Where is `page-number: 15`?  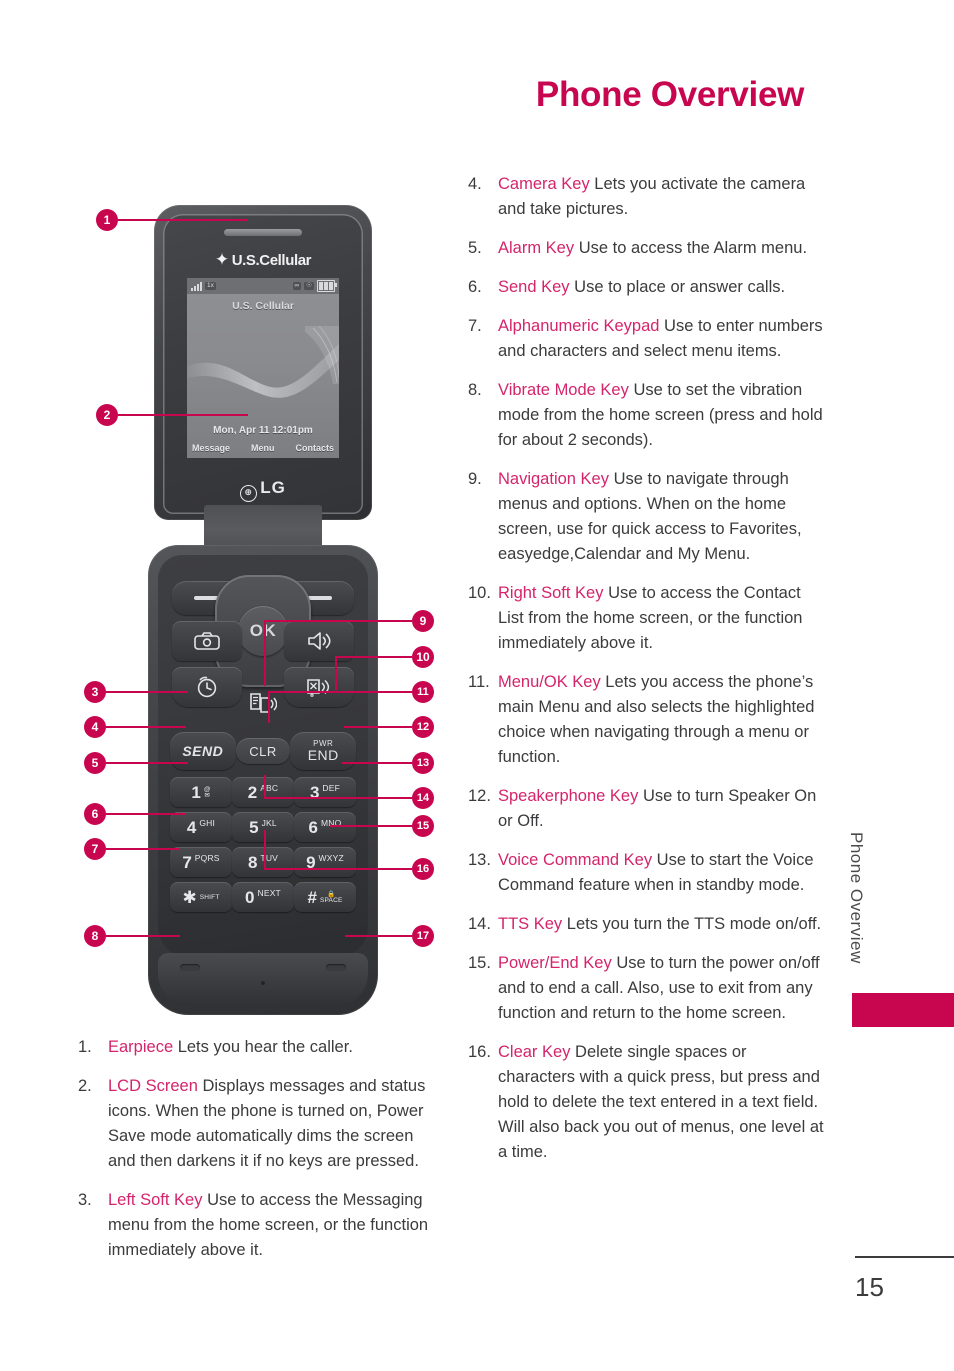 page-number: 15 is located at coordinates (869, 1287).